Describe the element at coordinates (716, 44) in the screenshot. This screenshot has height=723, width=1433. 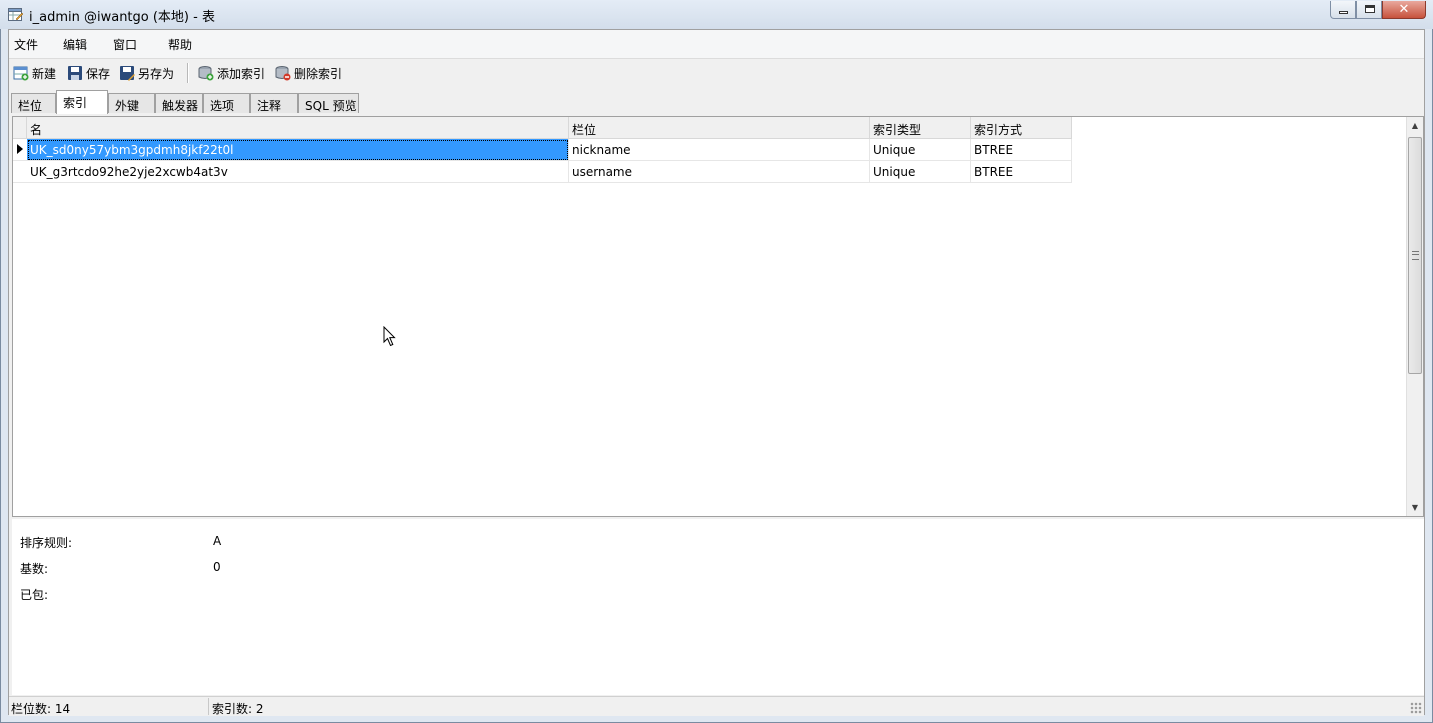
I see `menu-bar: 文件 编辑 窗口 帮助` at that location.